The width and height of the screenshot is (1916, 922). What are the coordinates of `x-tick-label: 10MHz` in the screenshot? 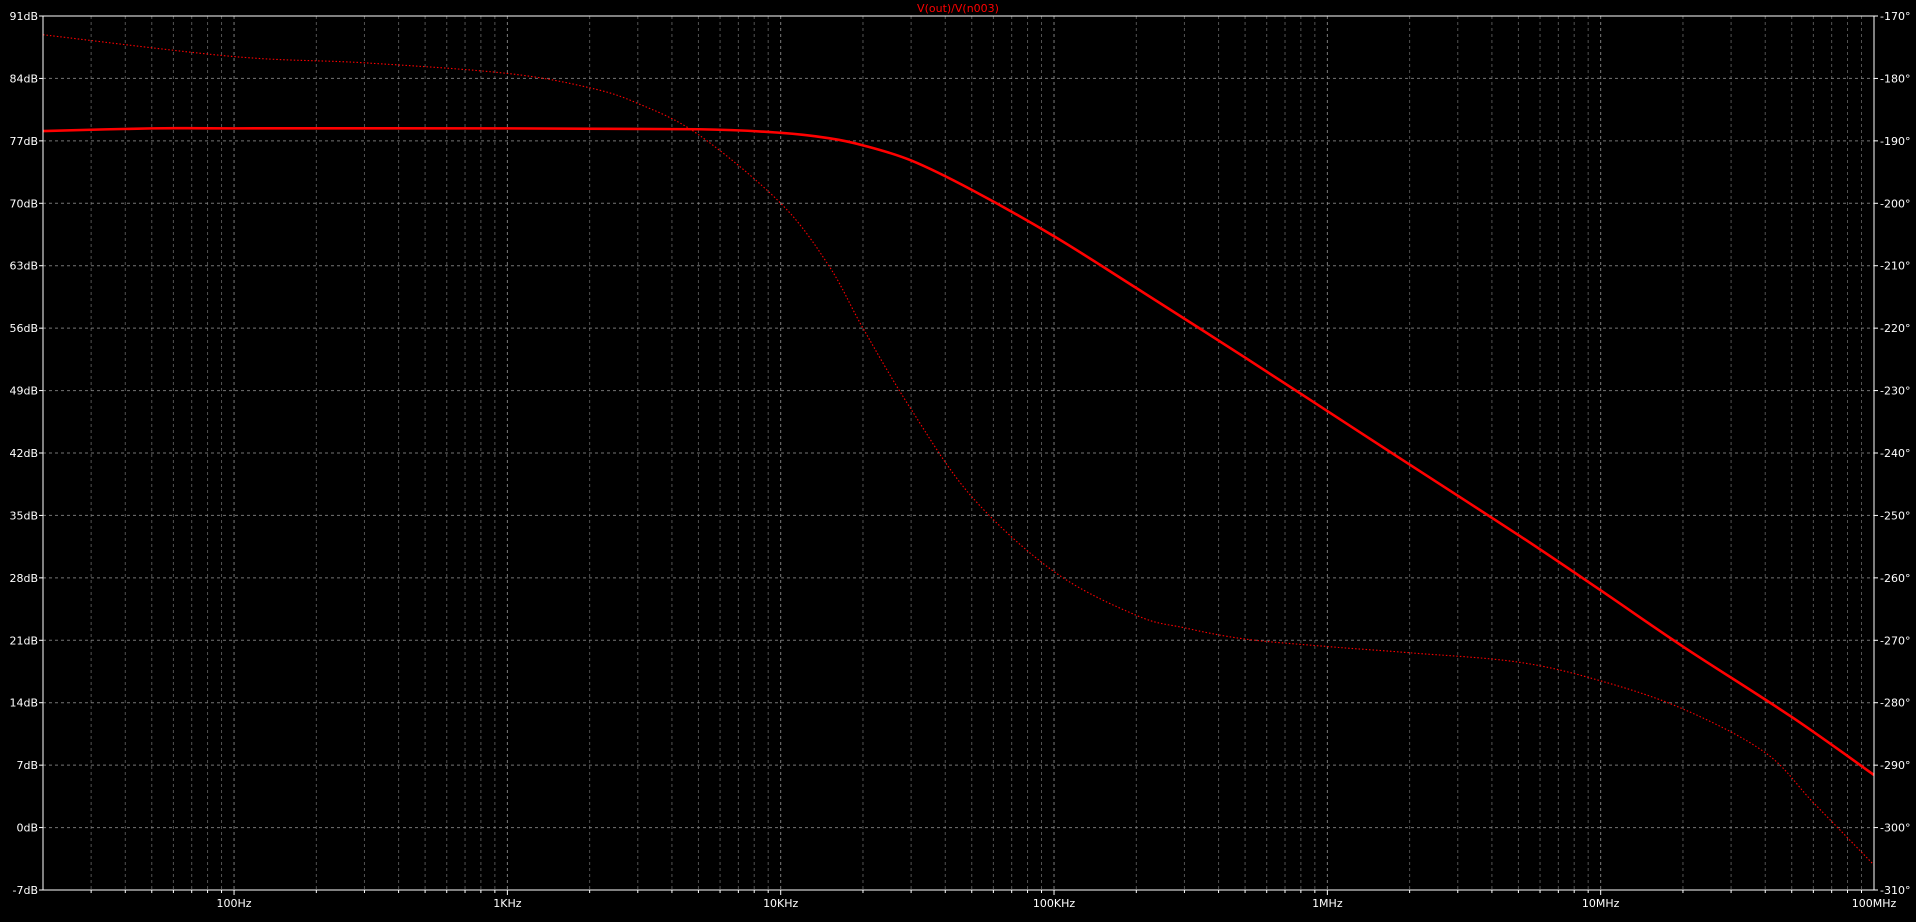 It's located at (1601, 903).